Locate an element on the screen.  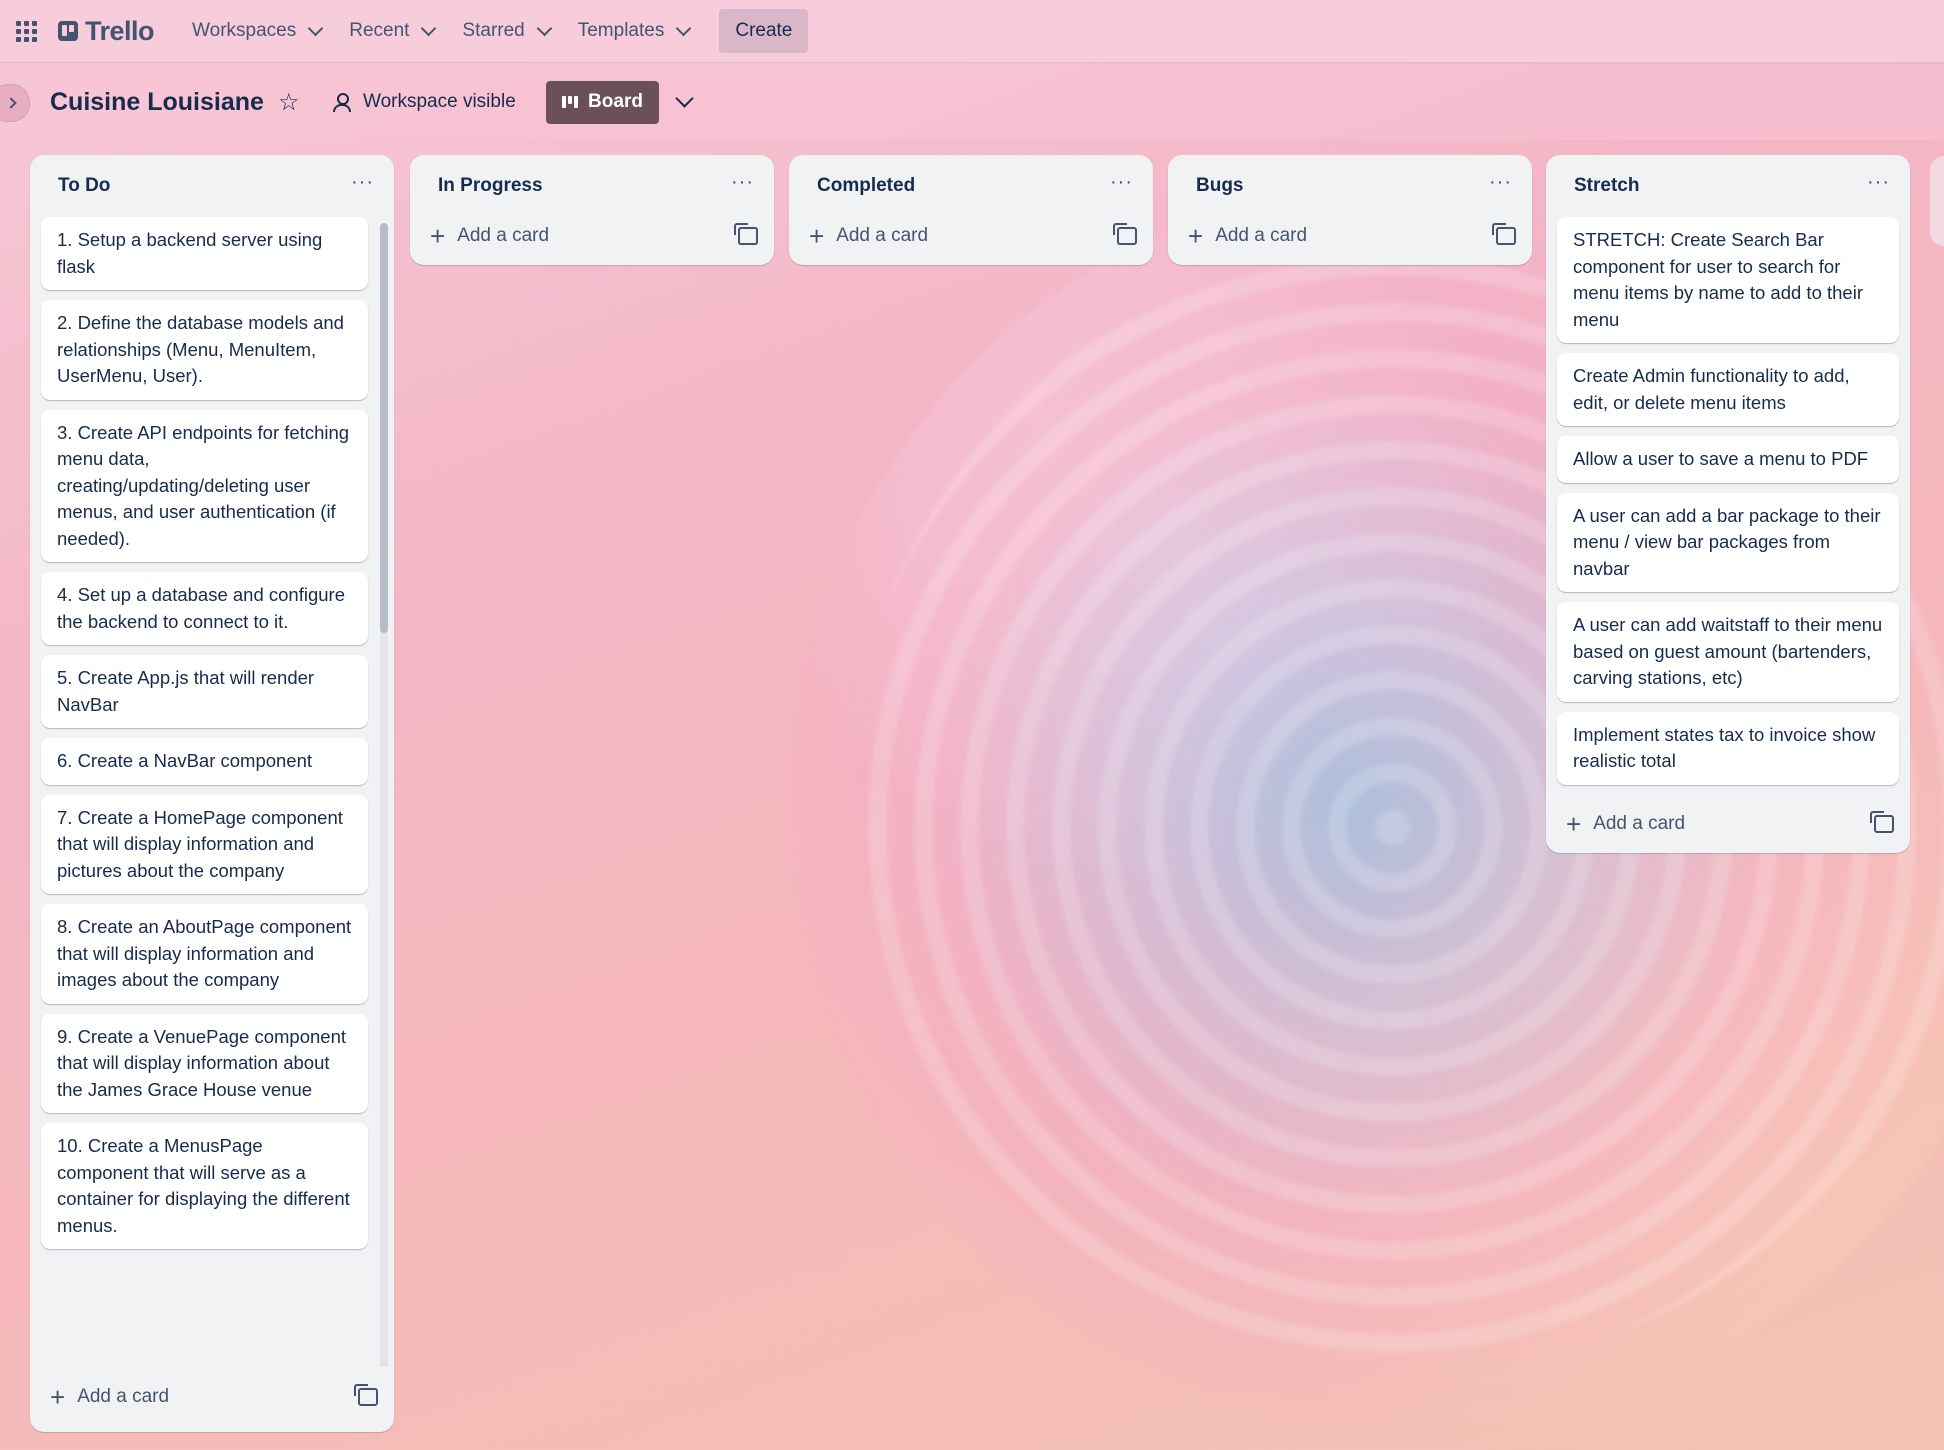
people-icon is located at coordinates (342, 102).